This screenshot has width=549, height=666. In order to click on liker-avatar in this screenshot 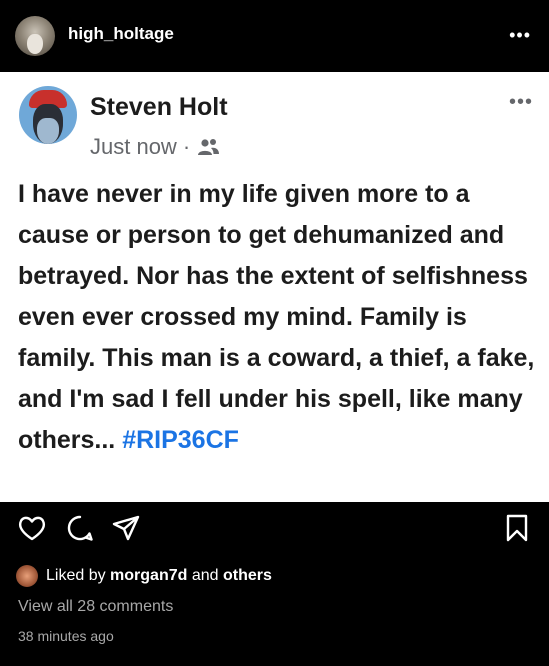, I will do `click(27, 576)`.